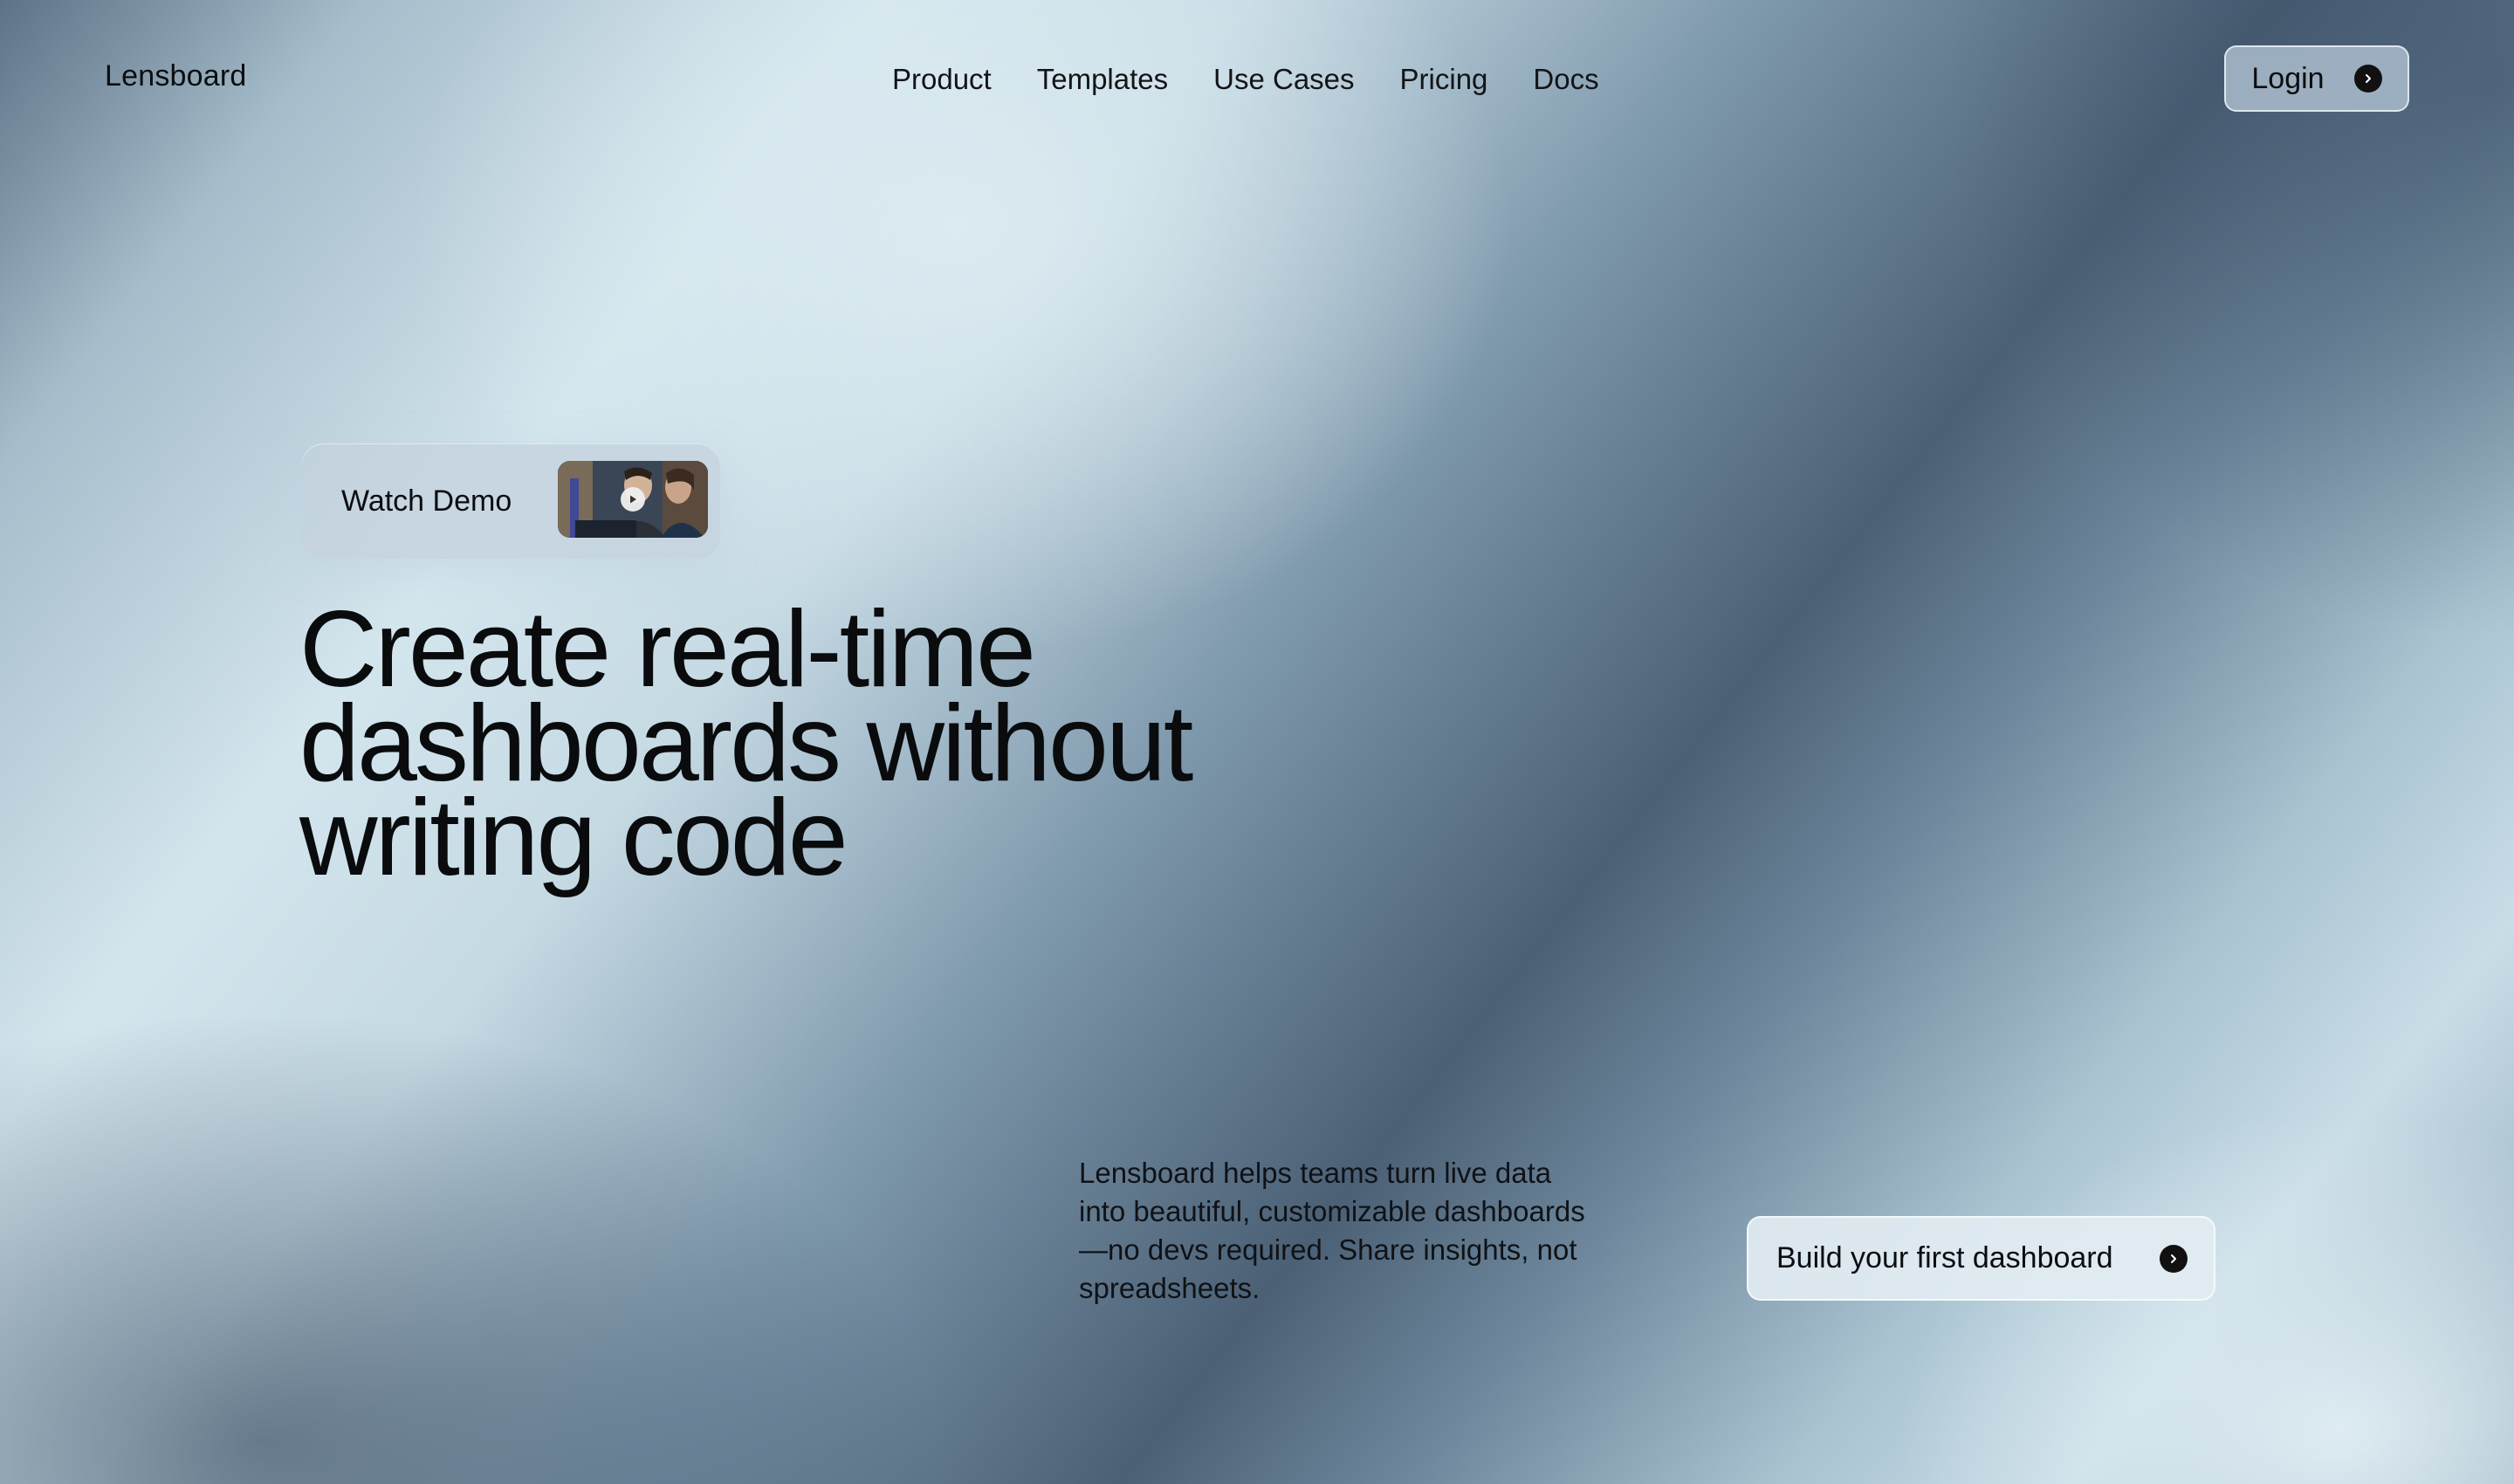 This screenshot has width=2514, height=1484. I want to click on login-button: Login, so click(2316, 78).